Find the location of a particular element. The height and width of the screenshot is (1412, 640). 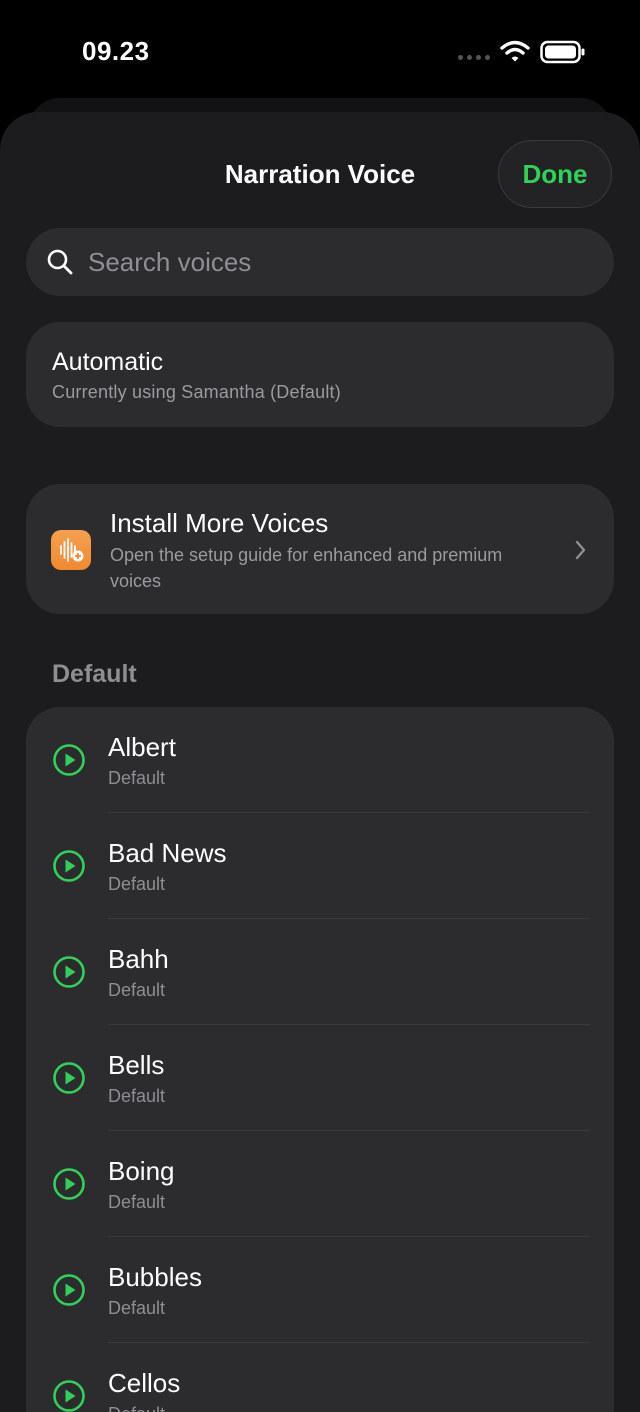

voice-row: Bahh Default is located at coordinates (320, 972).